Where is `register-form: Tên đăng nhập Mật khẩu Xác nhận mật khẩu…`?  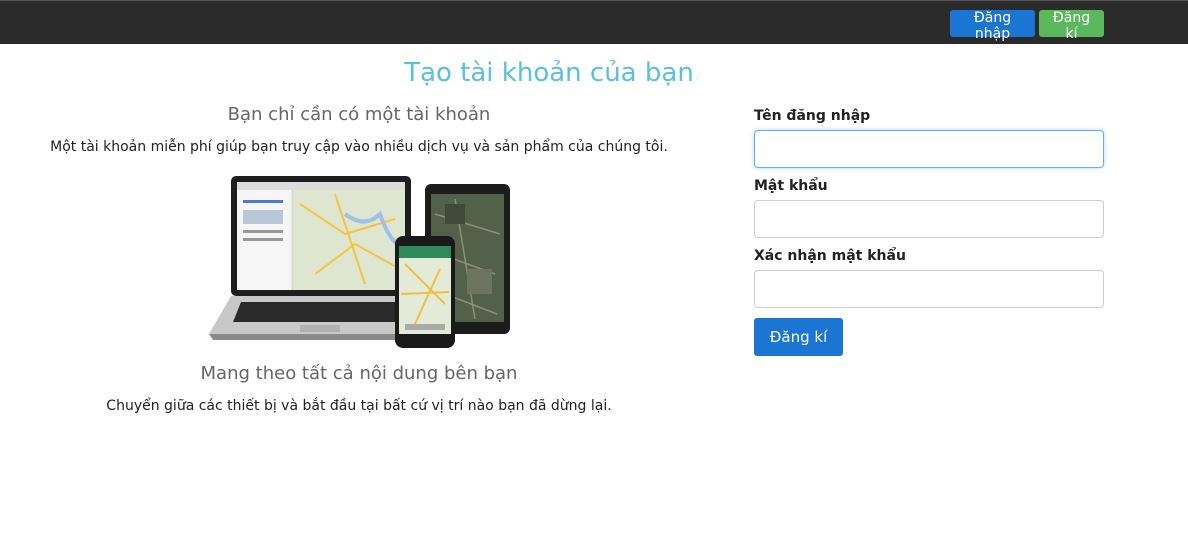
register-form: Tên đăng nhập Mật khẩu Xác nhận mật khẩu… is located at coordinates (929, 232).